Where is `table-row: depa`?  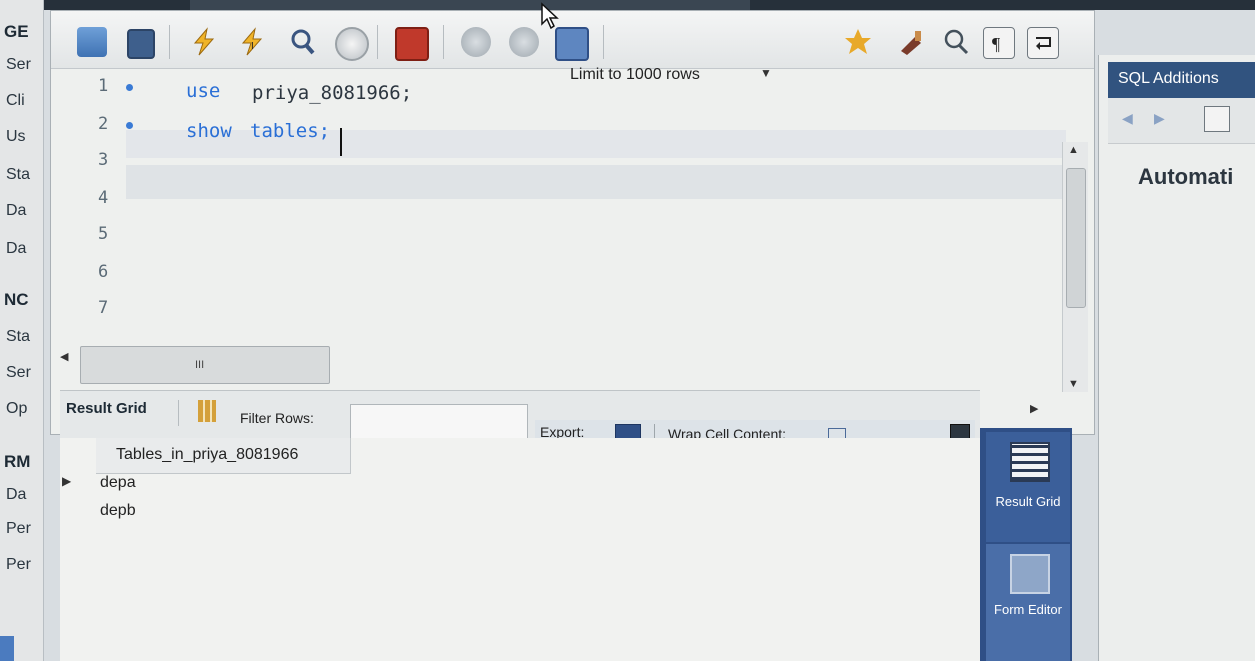
table-row: depa is located at coordinates (118, 483).